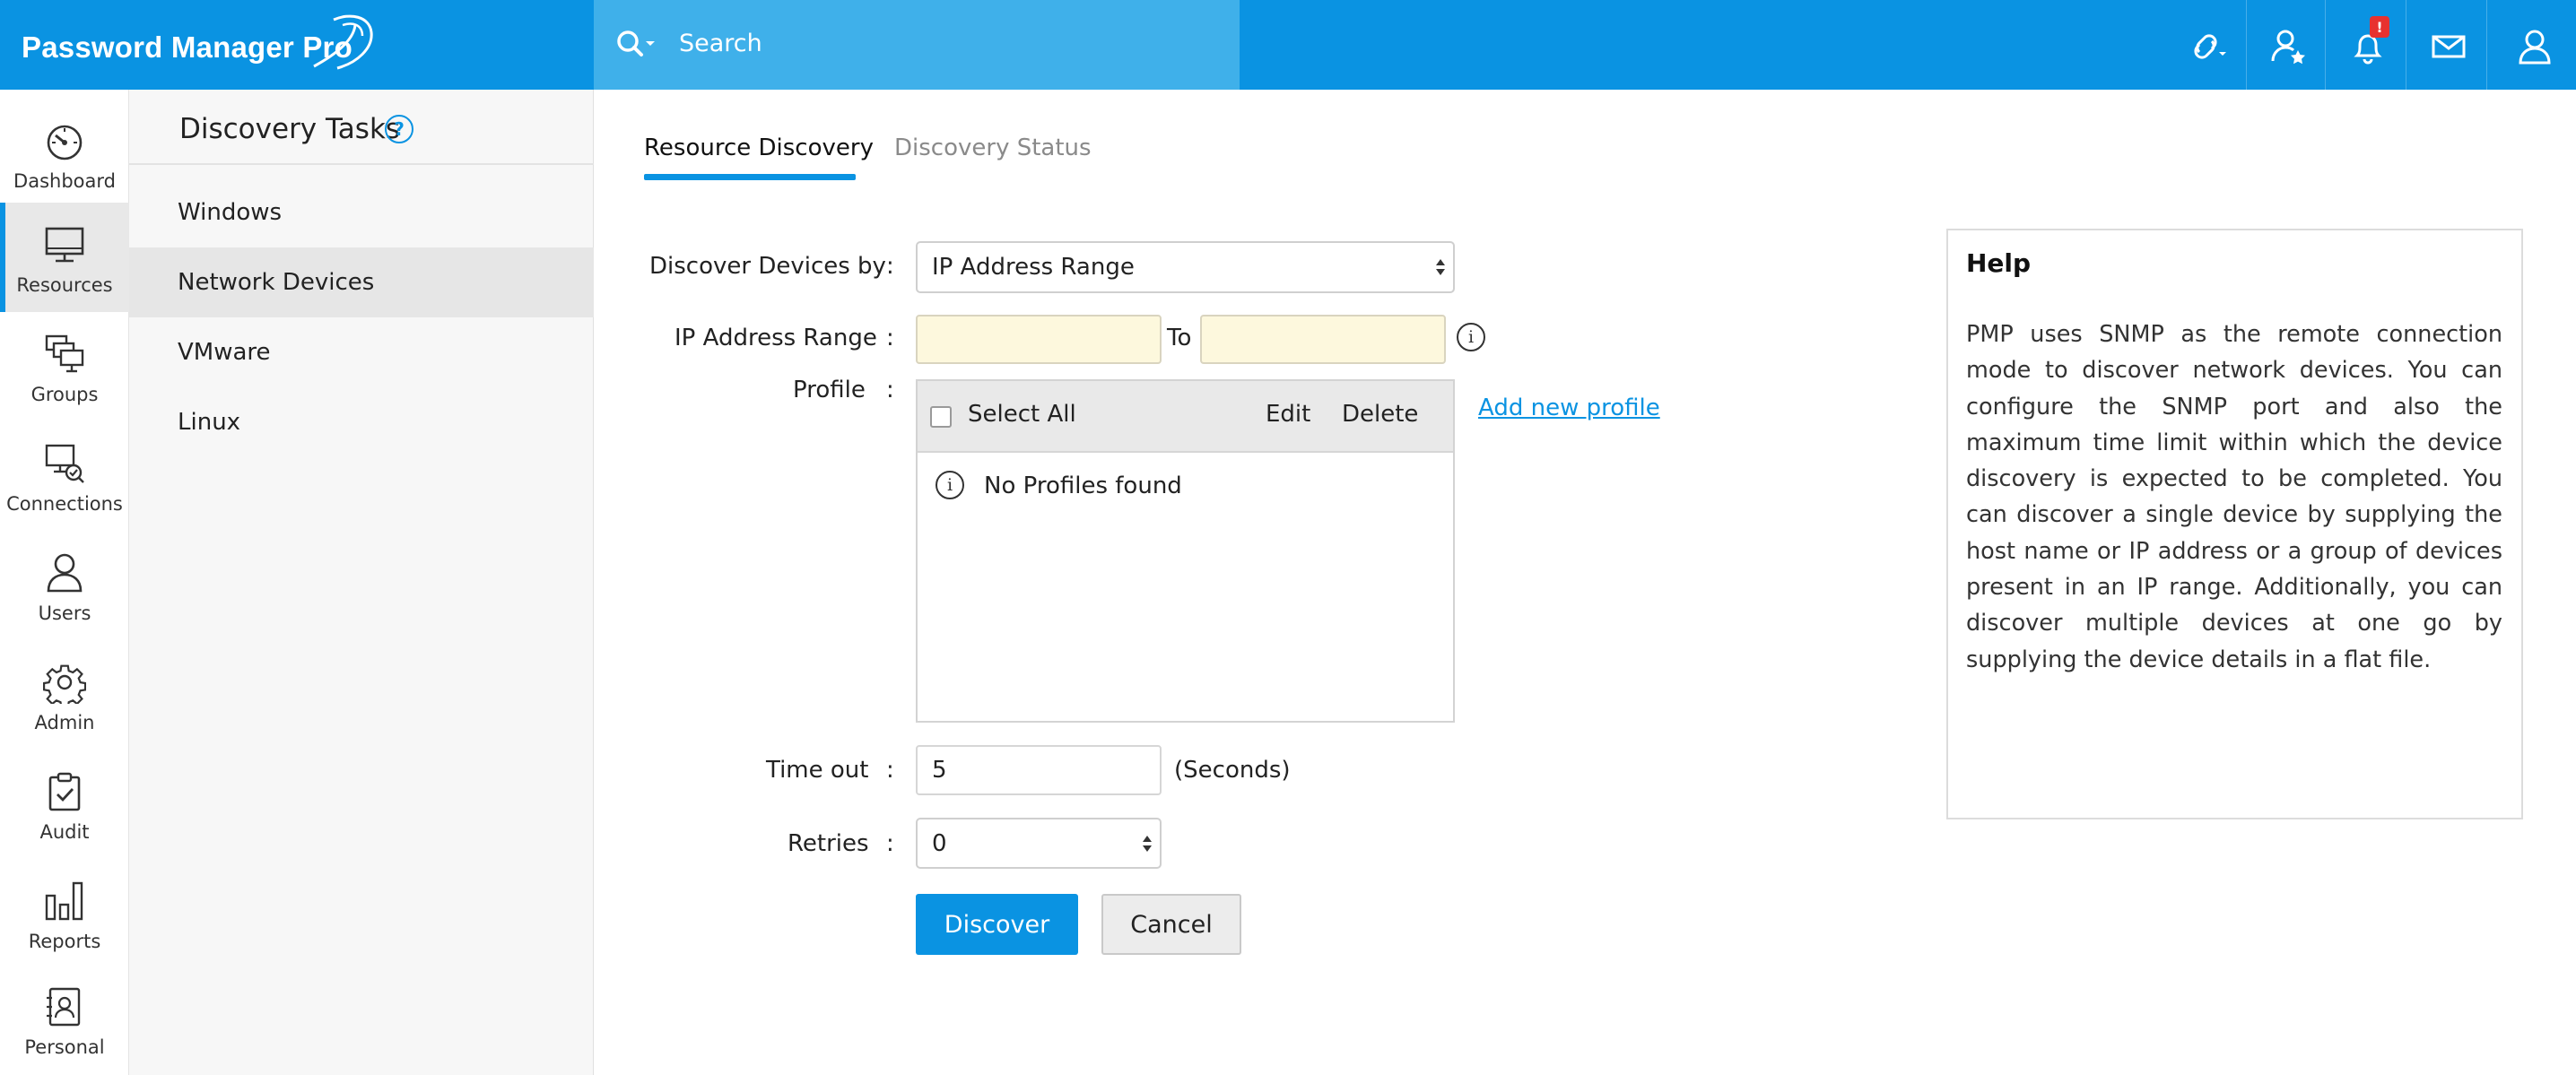  What do you see at coordinates (1288, 415) in the screenshot?
I see `edit-profile-button: Edit` at bounding box center [1288, 415].